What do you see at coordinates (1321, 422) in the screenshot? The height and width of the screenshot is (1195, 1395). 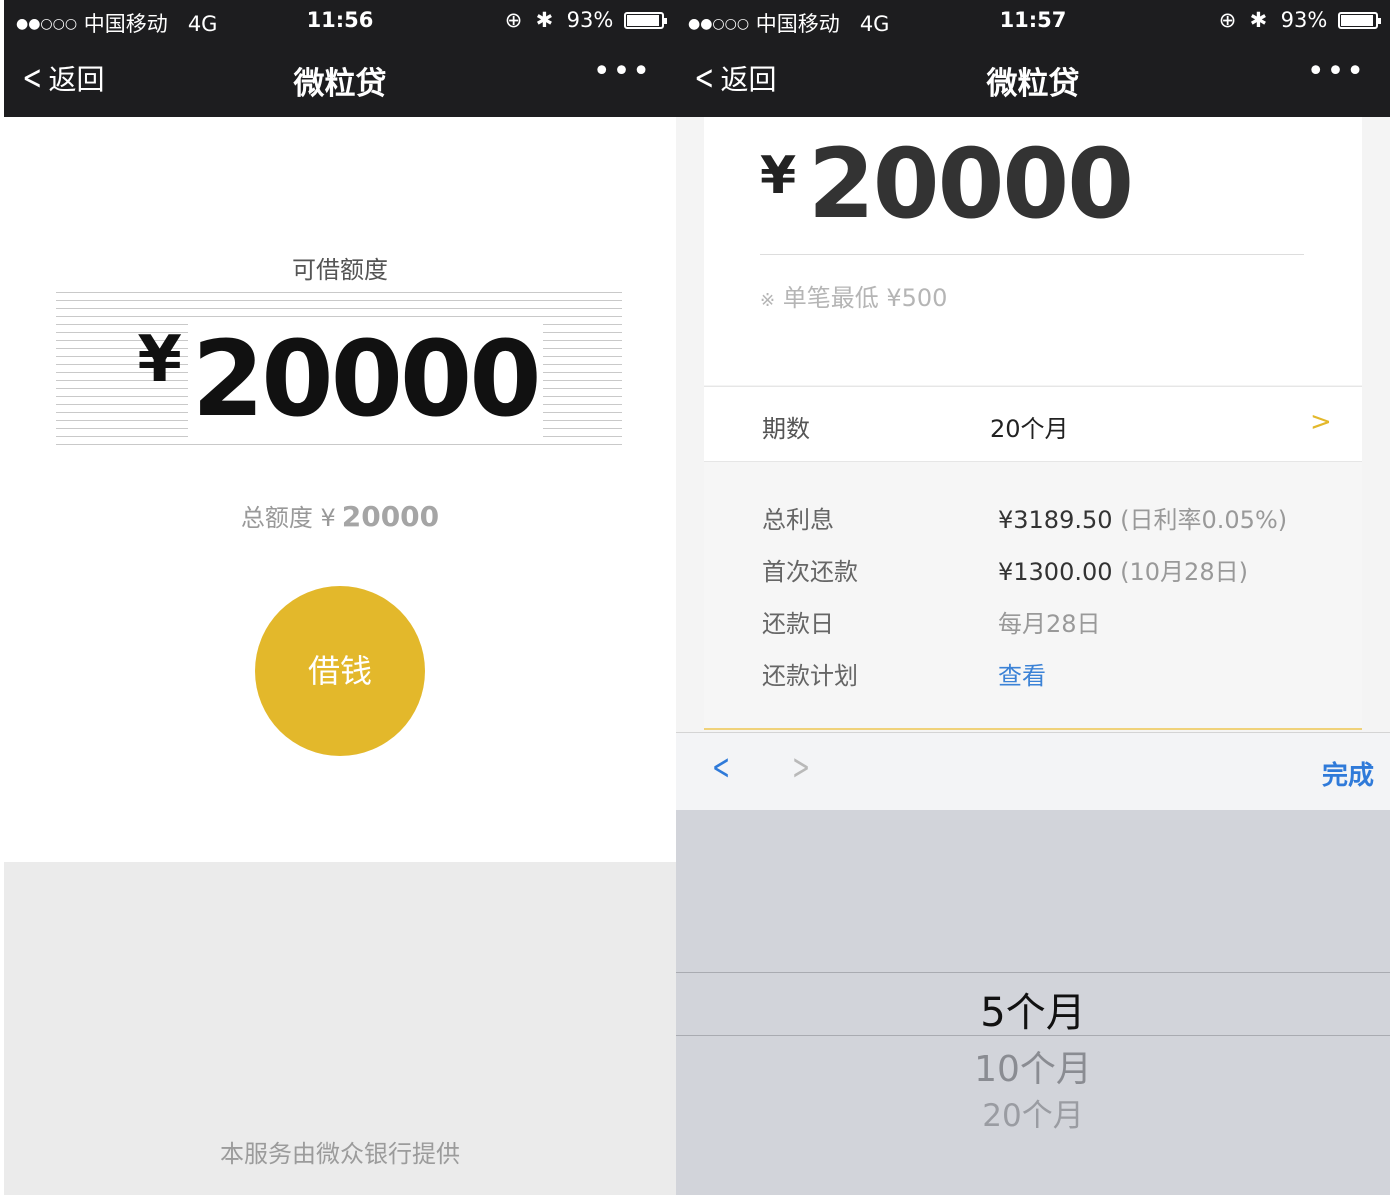 I see `chevron-right-icon: >` at bounding box center [1321, 422].